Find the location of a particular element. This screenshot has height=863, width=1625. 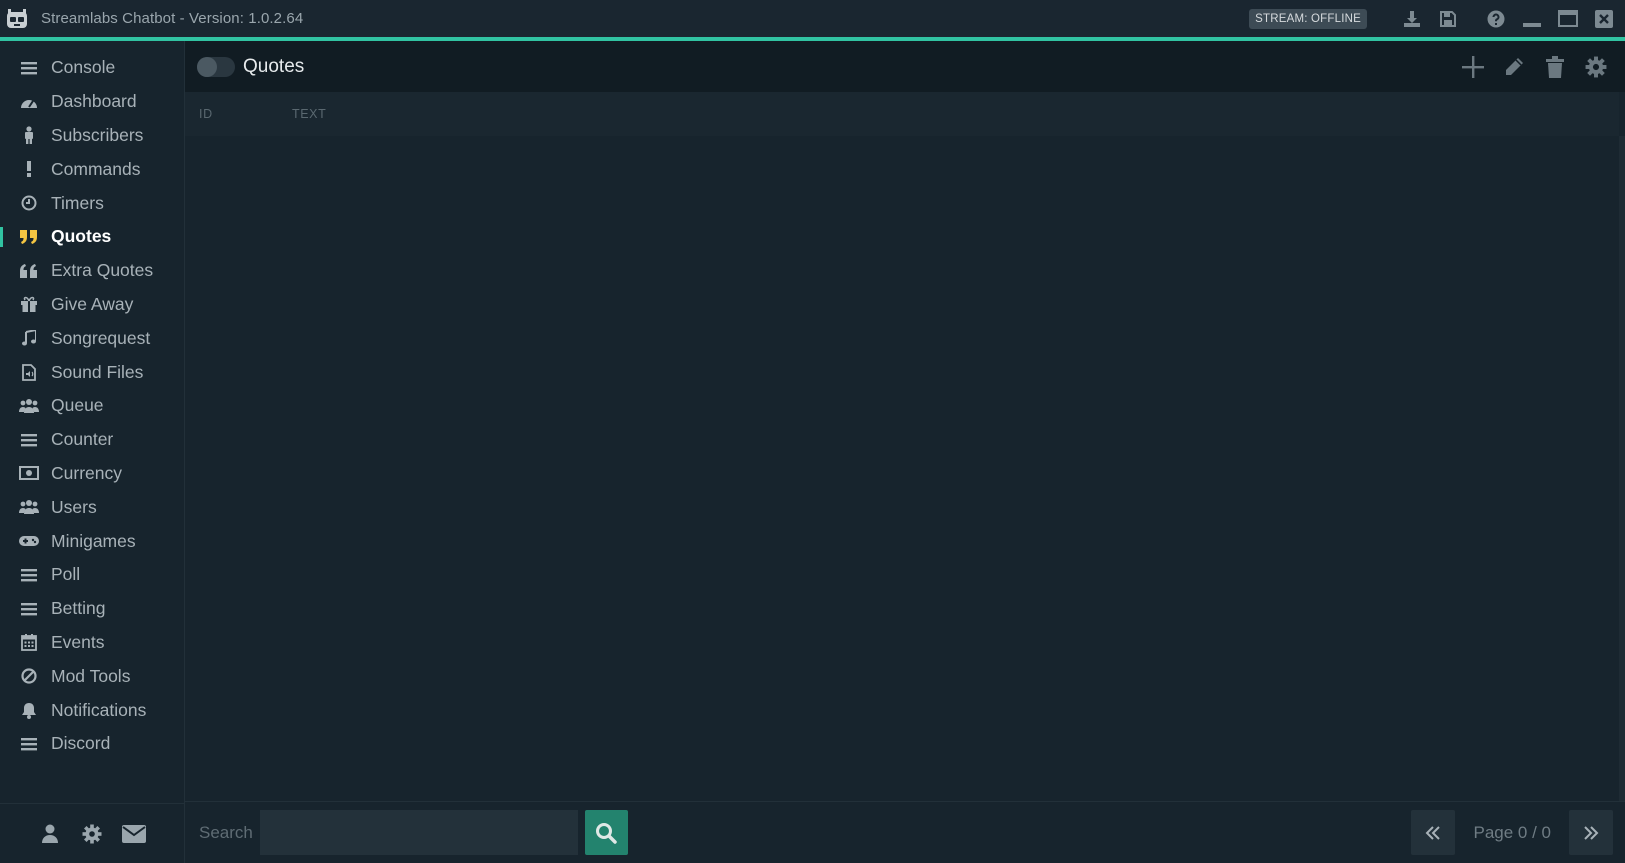

sidebar-item-quotes: Quotes is located at coordinates (92, 237).